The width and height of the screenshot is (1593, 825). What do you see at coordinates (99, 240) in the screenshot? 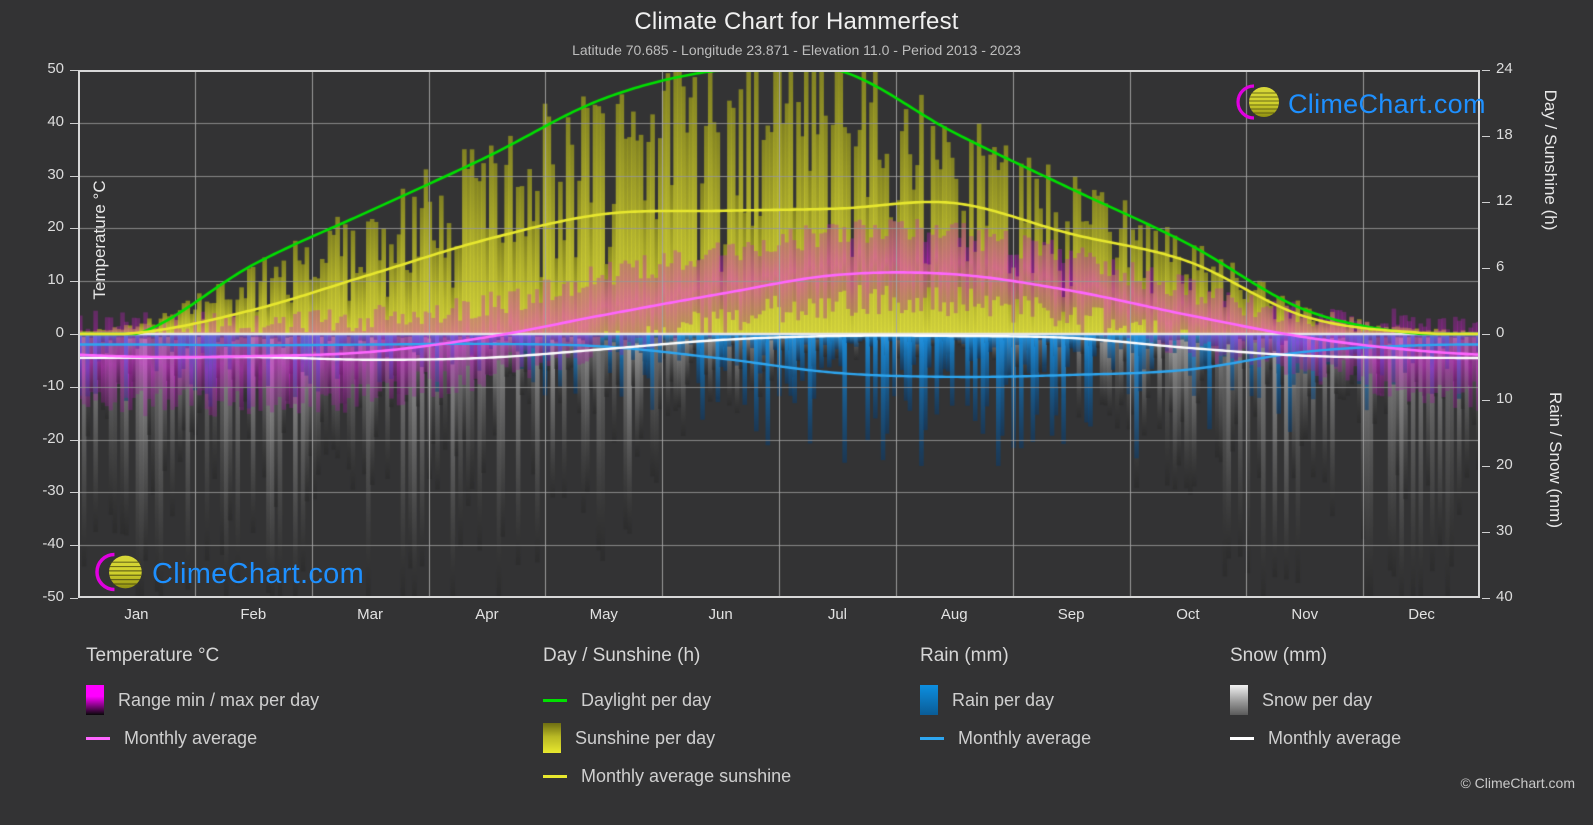
I see `y-axis-left-title: Temperature °C` at bounding box center [99, 240].